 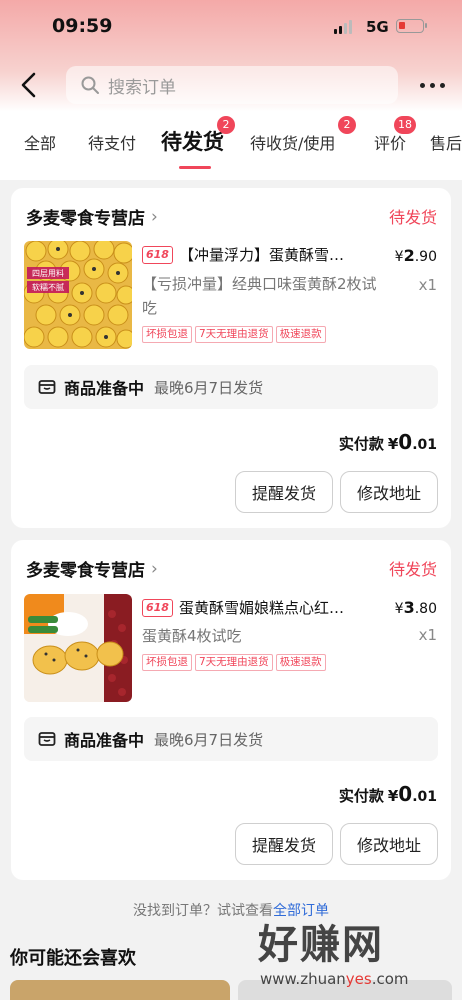 I want to click on price-integer: 3, so click(x=409, y=607).